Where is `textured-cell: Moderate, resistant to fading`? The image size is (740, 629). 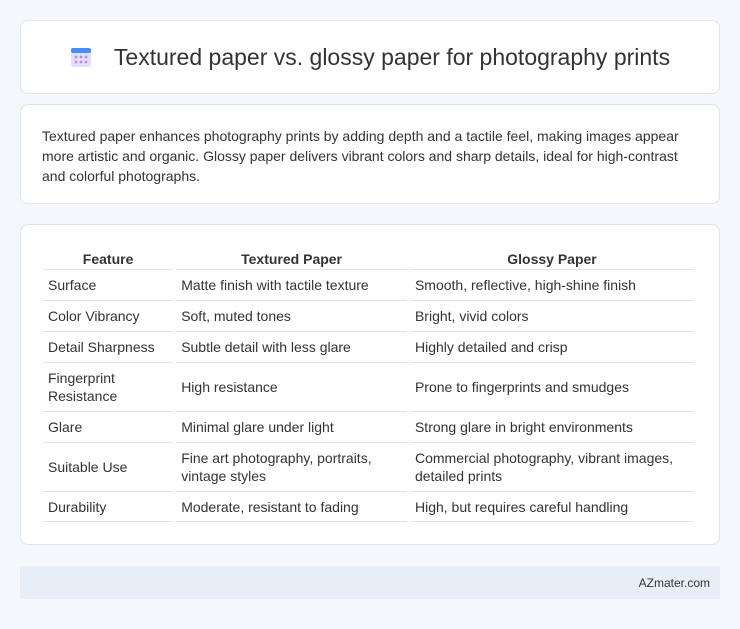 textured-cell: Moderate, resistant to fading is located at coordinates (291, 506).